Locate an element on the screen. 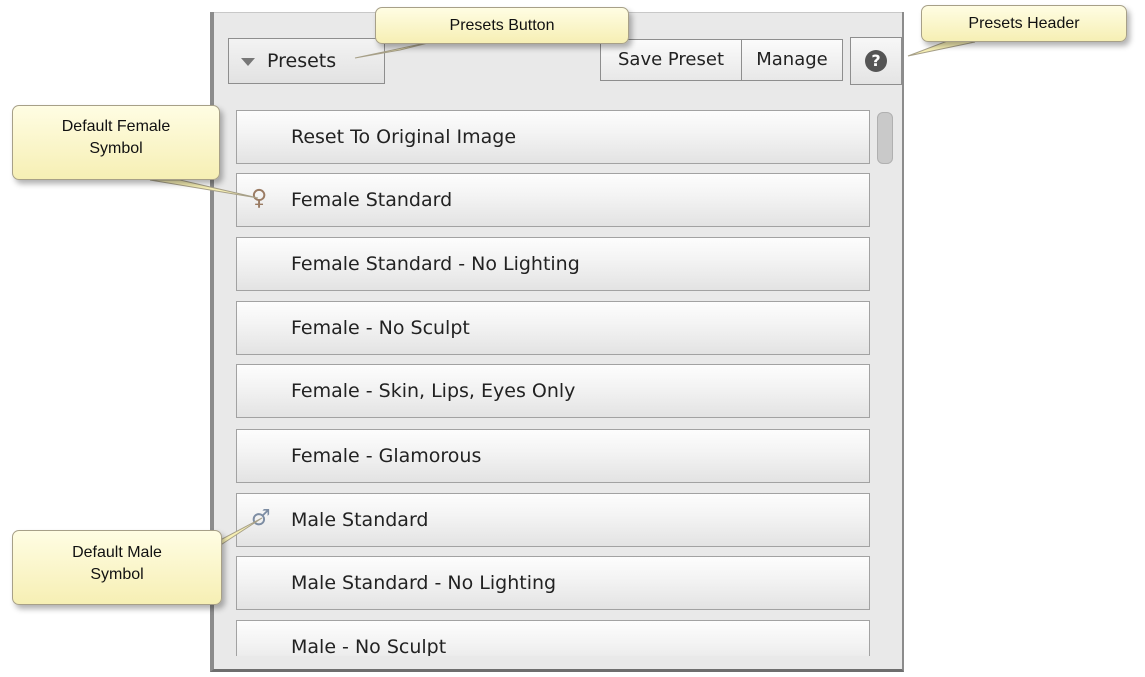  callout-default-male-symbol: Default Male Symbol is located at coordinates (117, 567).